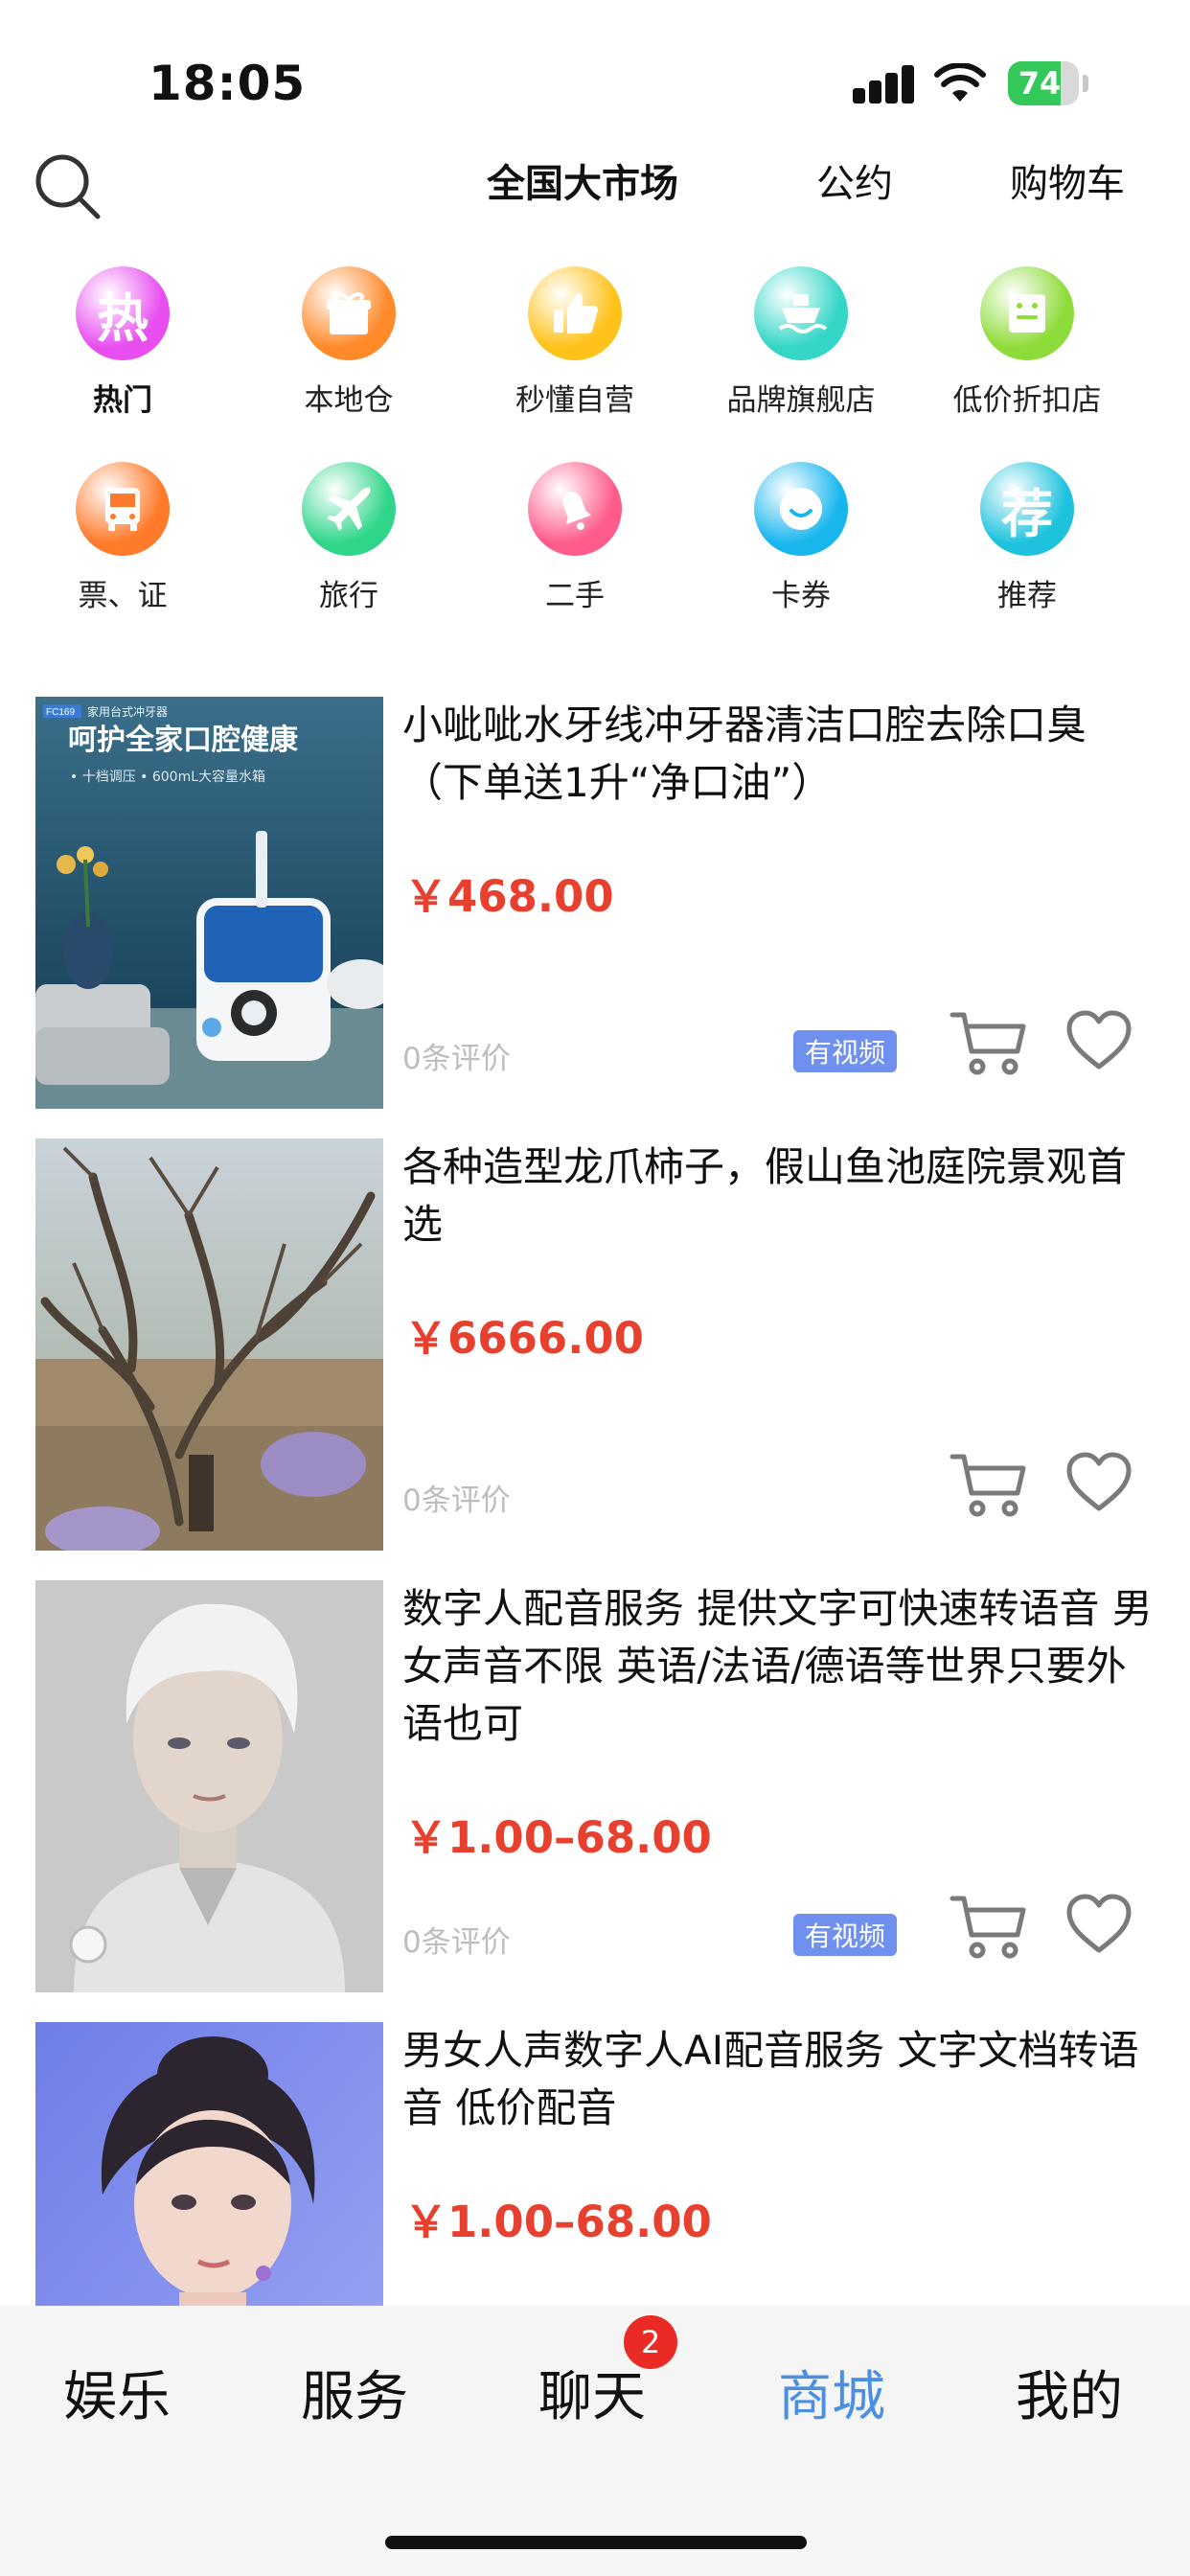 The height and width of the screenshot is (2576, 1190). I want to click on category-second-hand: 二手, so click(575, 538).